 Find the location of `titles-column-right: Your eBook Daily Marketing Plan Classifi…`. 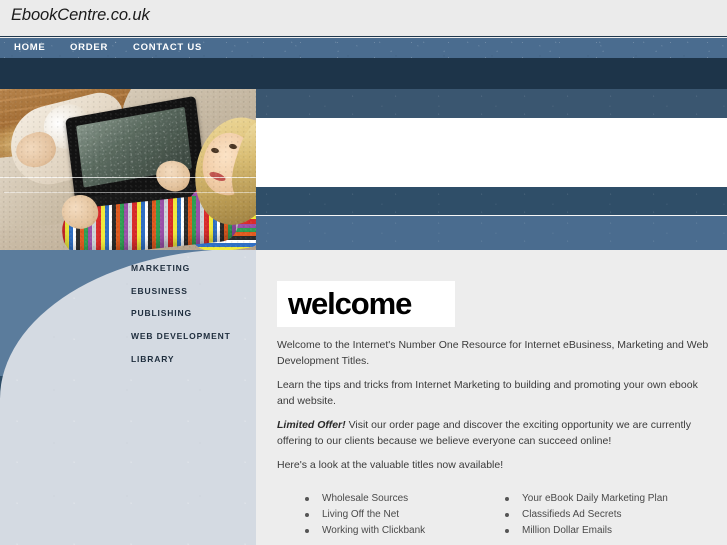

titles-column-right: Your eBook Daily Marketing Plan Classifi… is located at coordinates (612, 515).